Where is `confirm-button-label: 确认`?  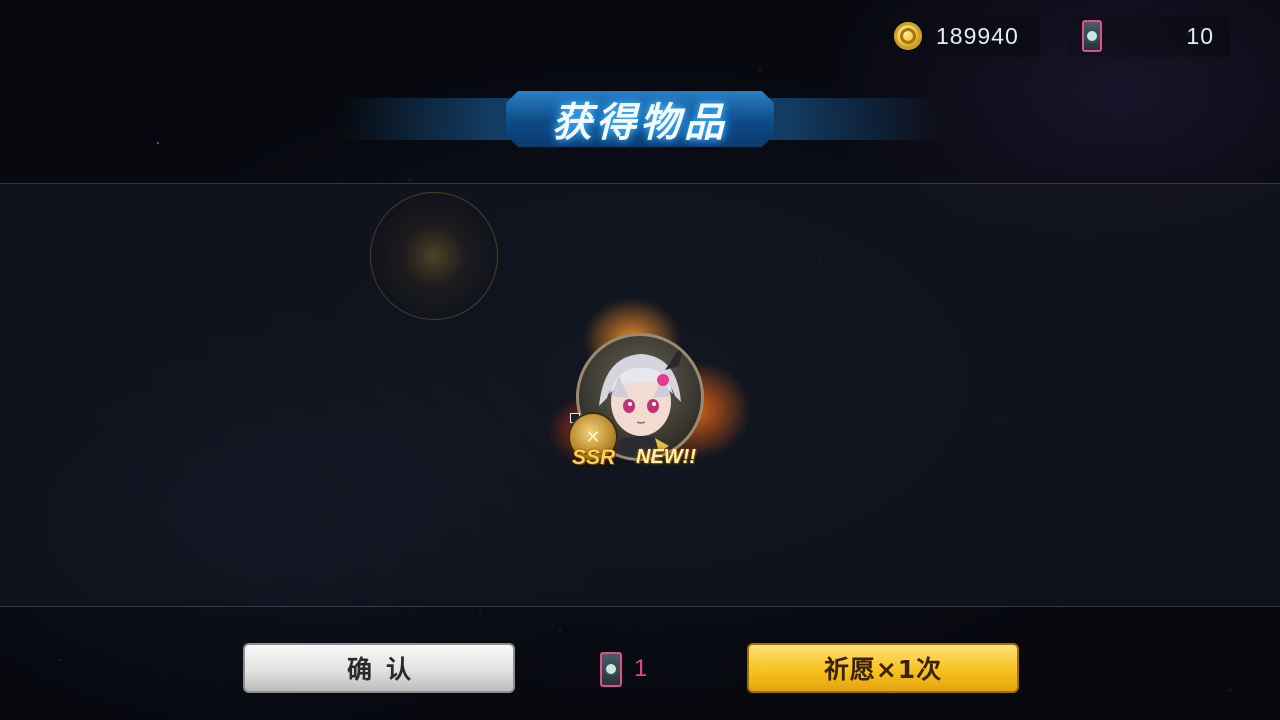 confirm-button-label: 确认 is located at coordinates (385, 669).